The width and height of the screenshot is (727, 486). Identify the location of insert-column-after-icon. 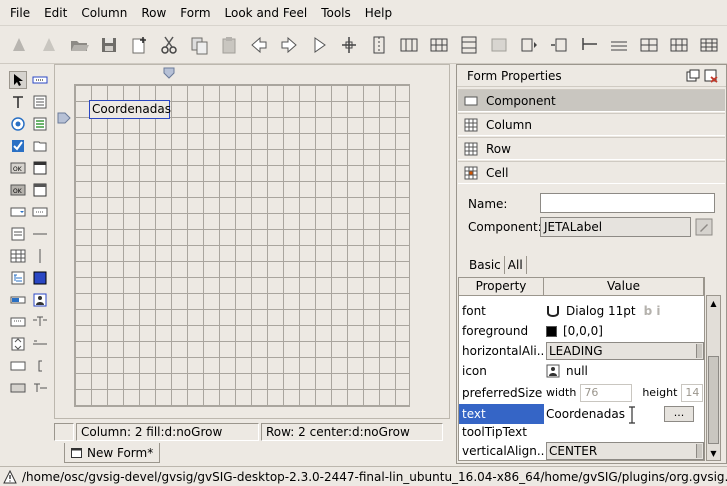
(589, 45).